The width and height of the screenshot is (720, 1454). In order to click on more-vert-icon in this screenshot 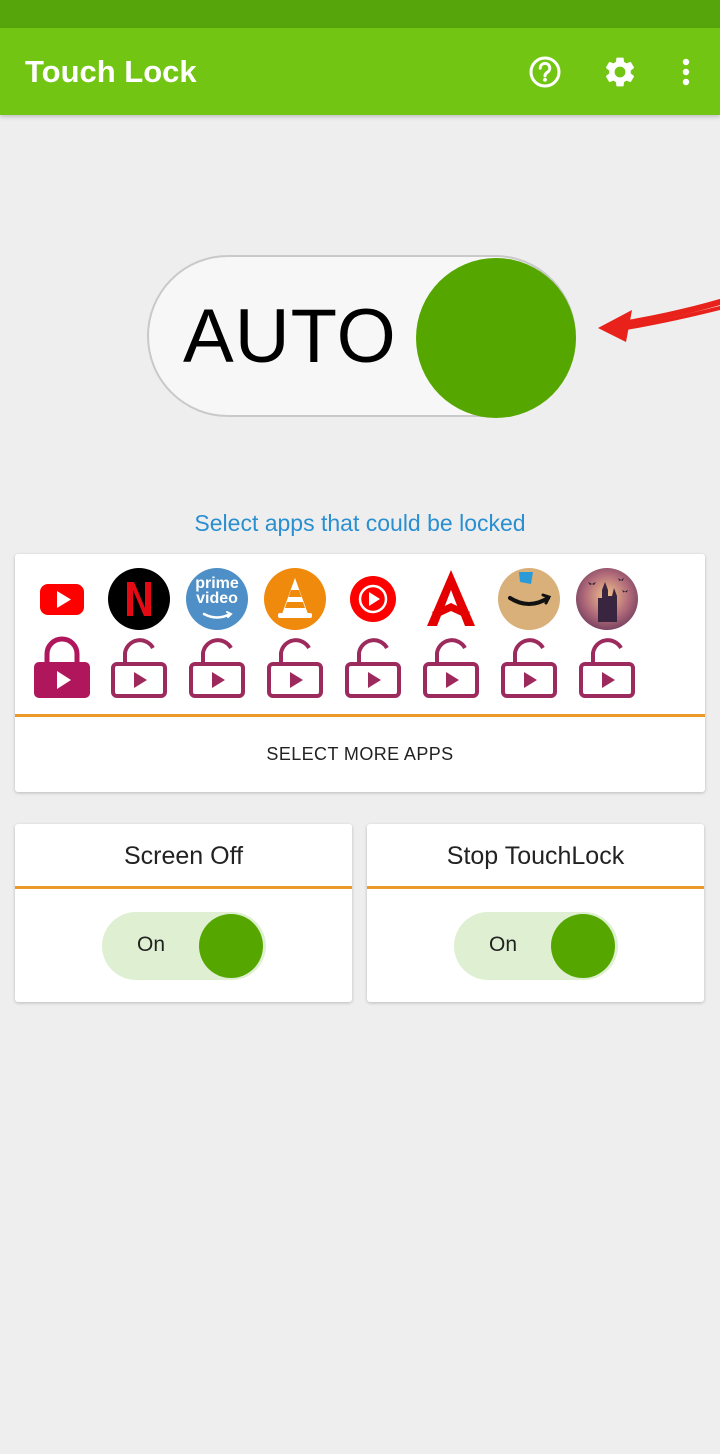, I will do `click(686, 72)`.